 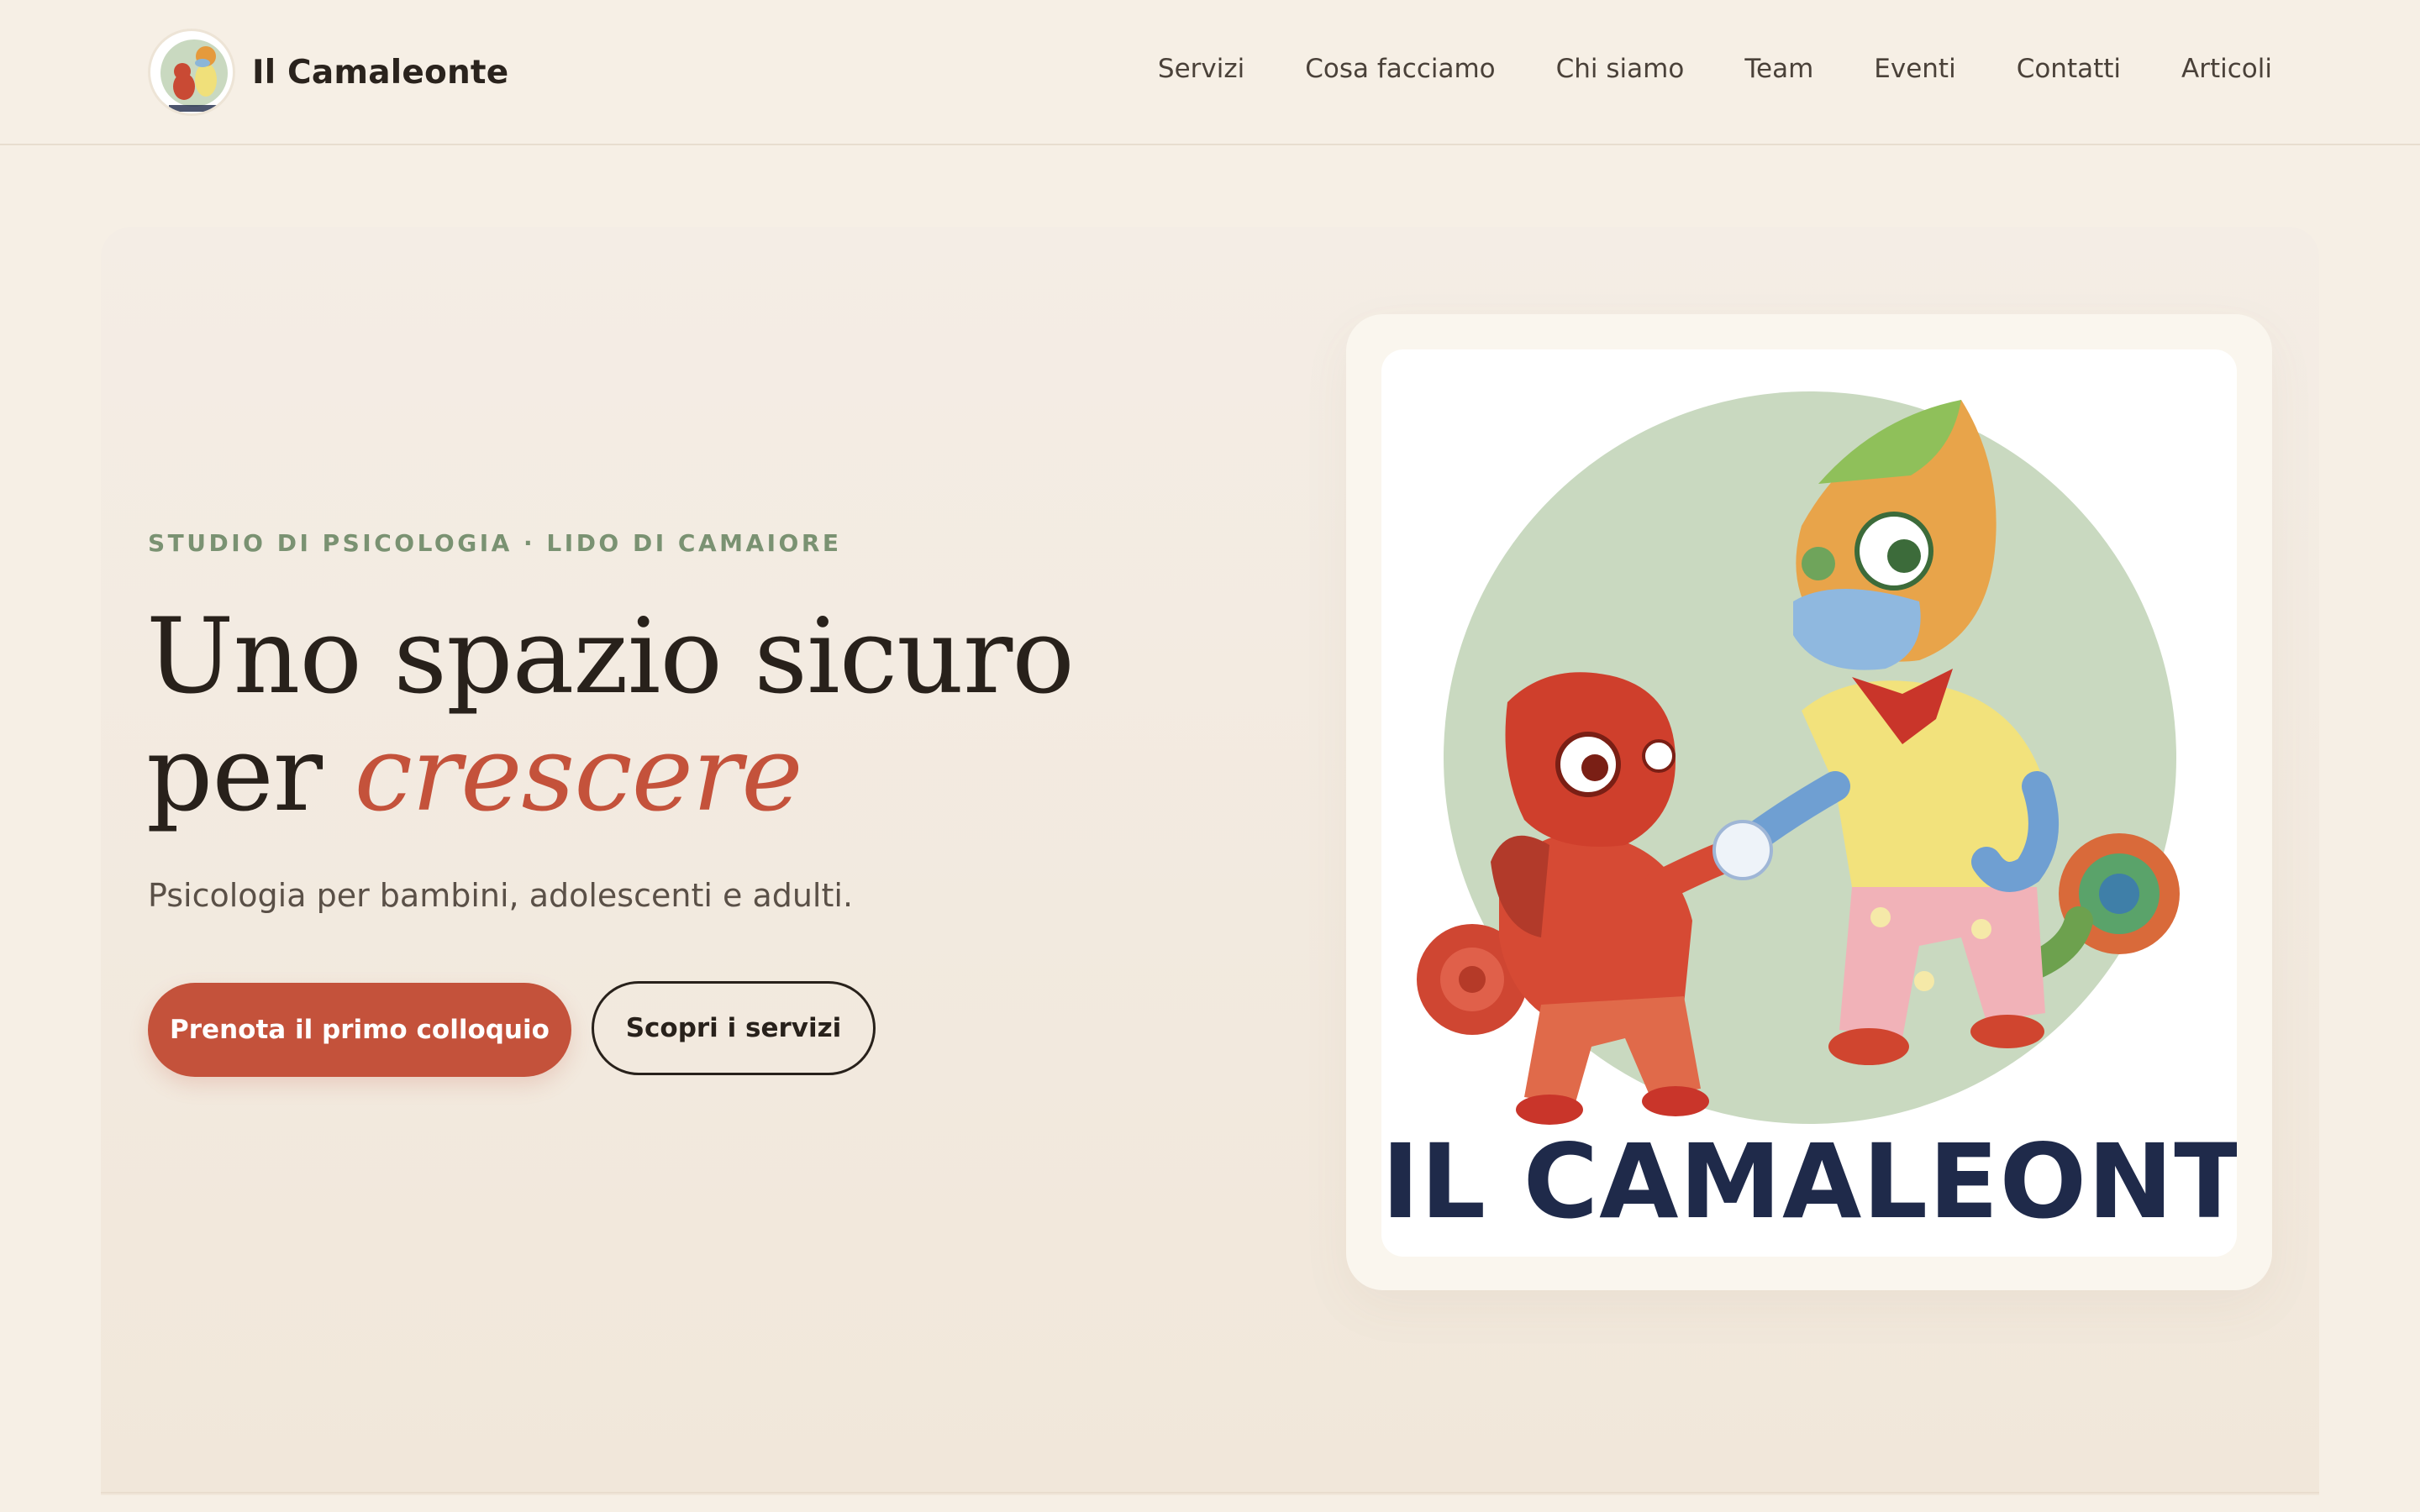 What do you see at coordinates (734, 1028) in the screenshot?
I see `discover-services-button: Scopri i servizi` at bounding box center [734, 1028].